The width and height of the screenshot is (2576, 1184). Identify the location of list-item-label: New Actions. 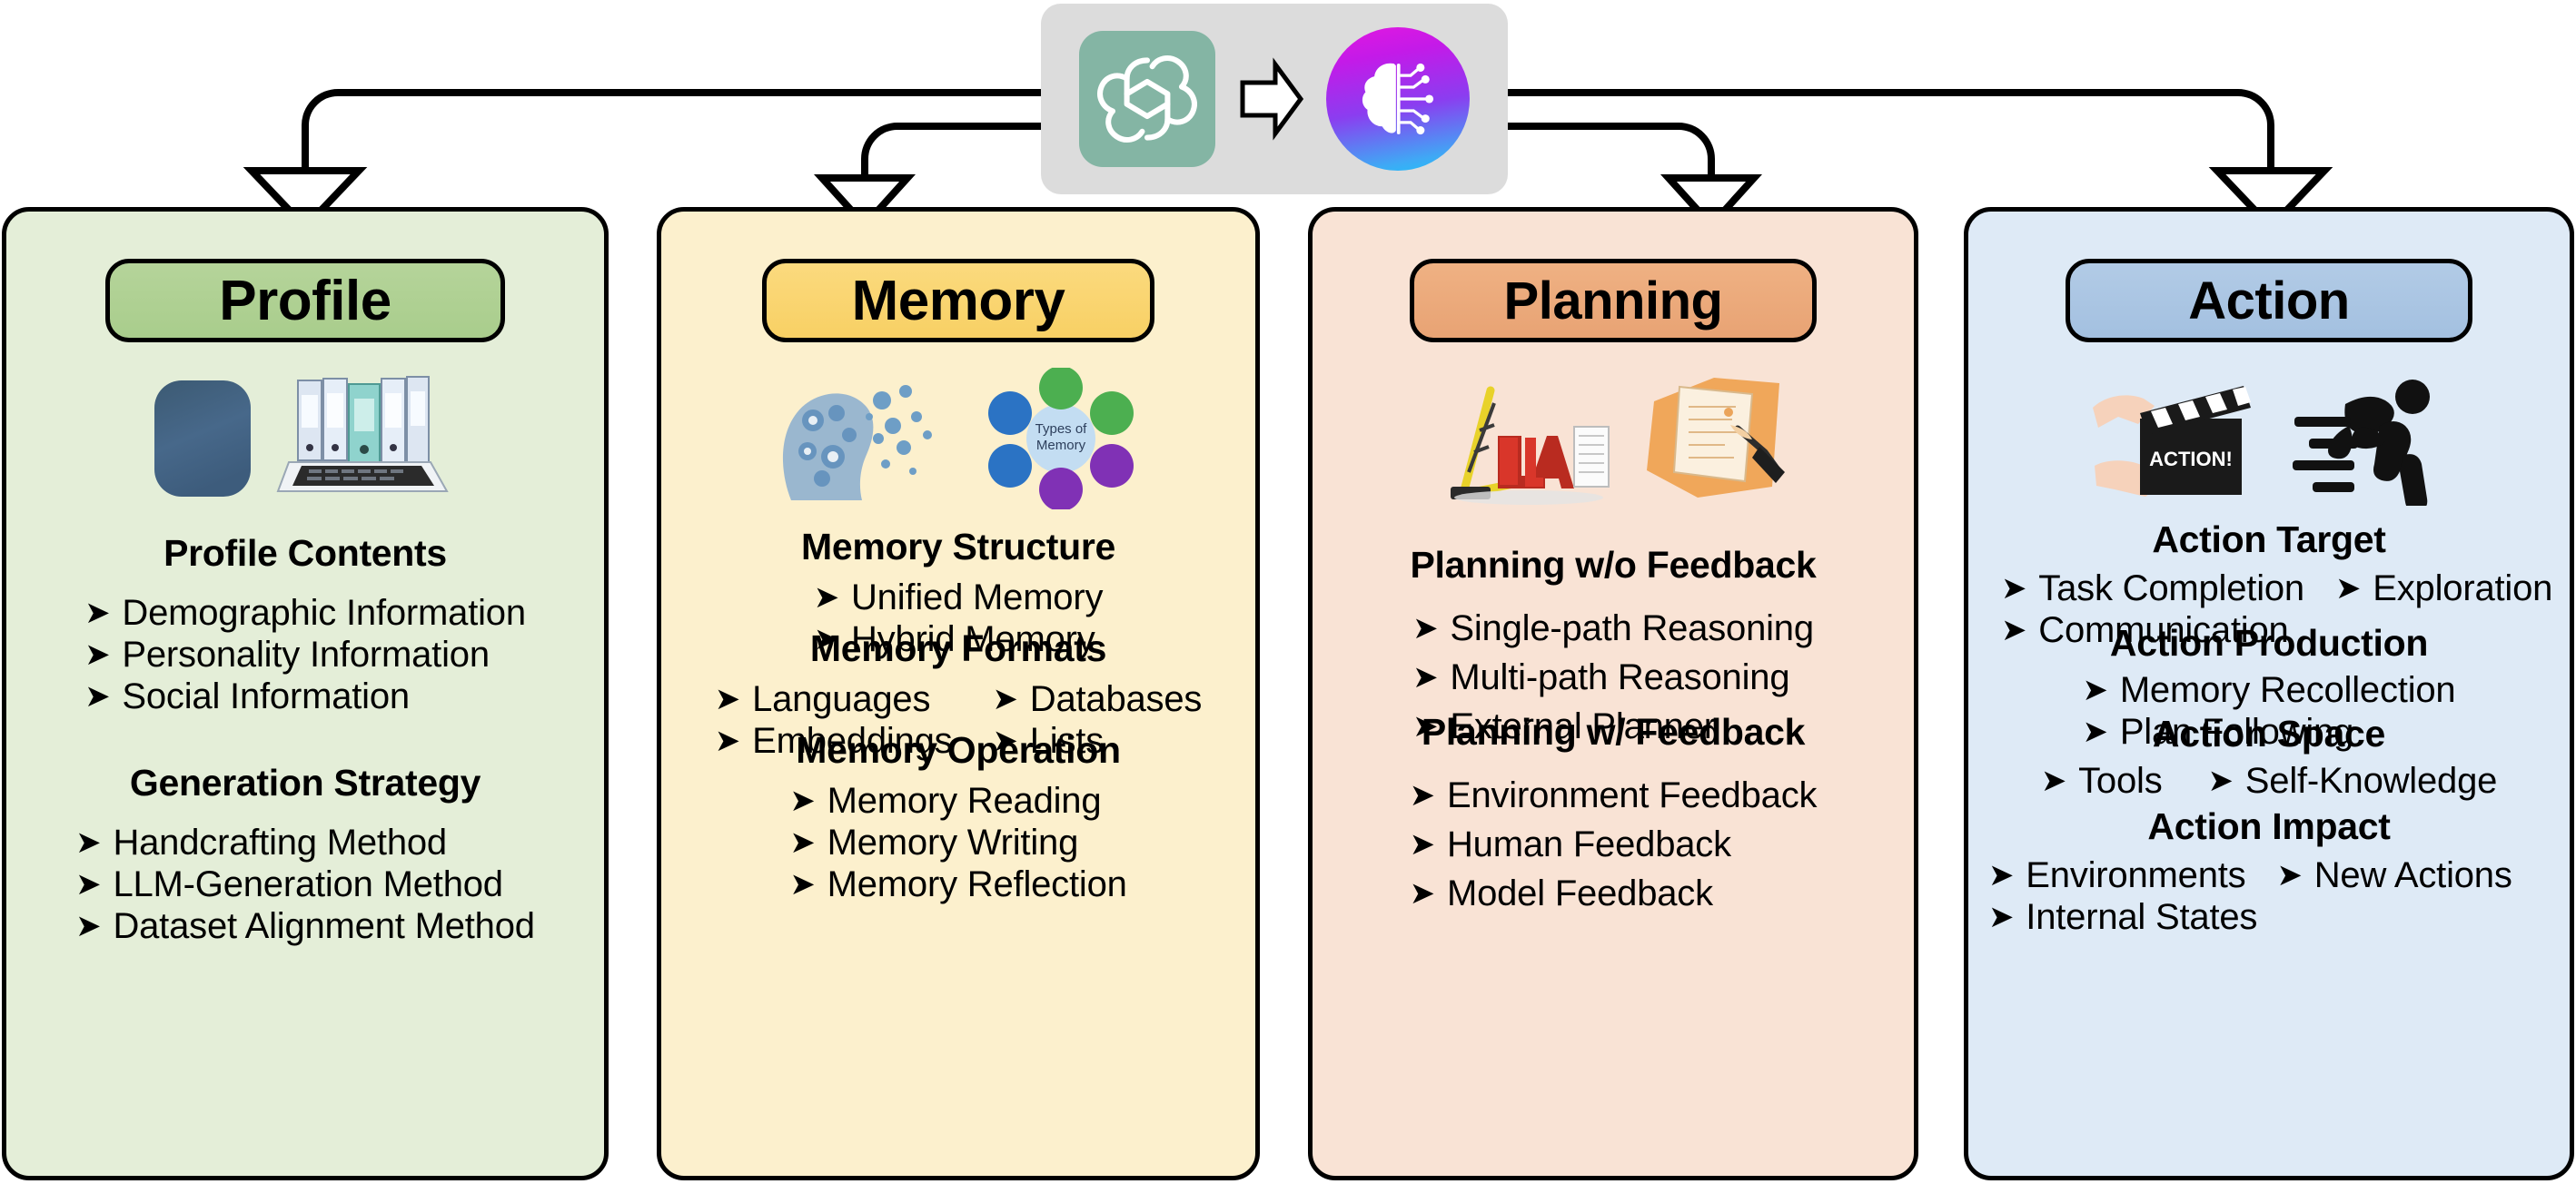
(2412, 875).